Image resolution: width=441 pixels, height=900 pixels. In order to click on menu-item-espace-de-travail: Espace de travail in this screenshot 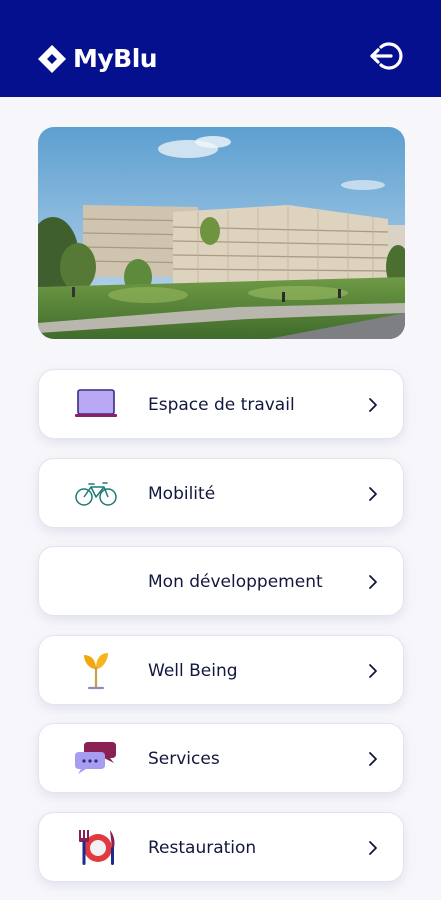, I will do `click(221, 404)`.